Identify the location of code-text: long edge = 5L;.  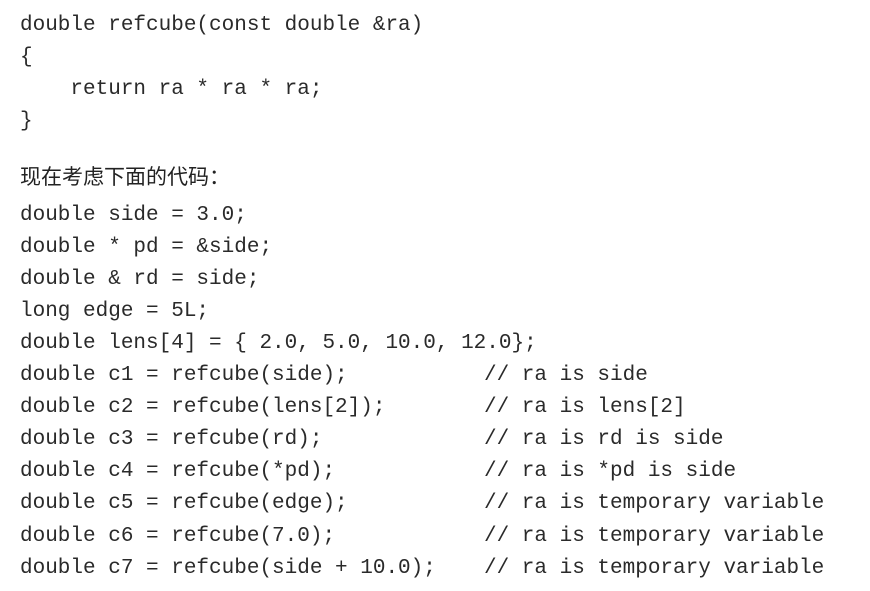
(115, 311).